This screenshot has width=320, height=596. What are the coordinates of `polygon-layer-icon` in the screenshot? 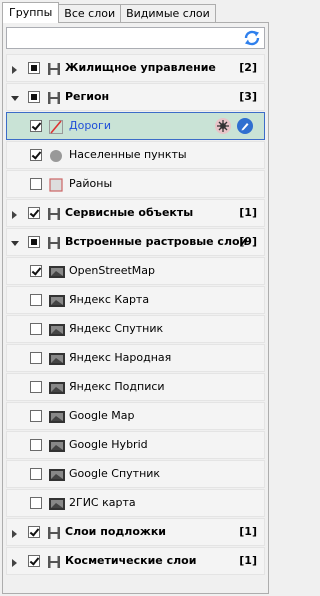 It's located at (56, 186).